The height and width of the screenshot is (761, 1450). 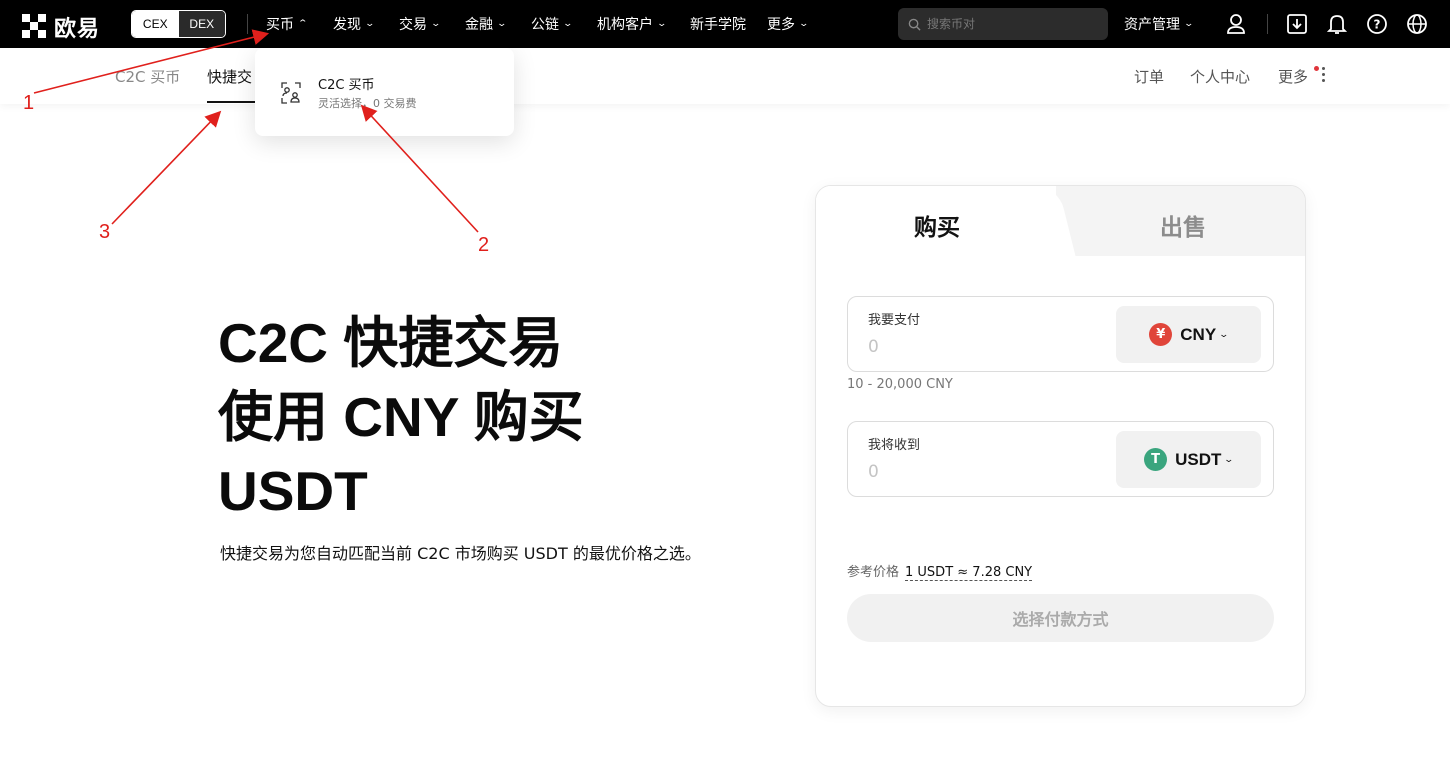 I want to click on asset-management-menu: 资产管理 ⌄, so click(x=1159, y=24).